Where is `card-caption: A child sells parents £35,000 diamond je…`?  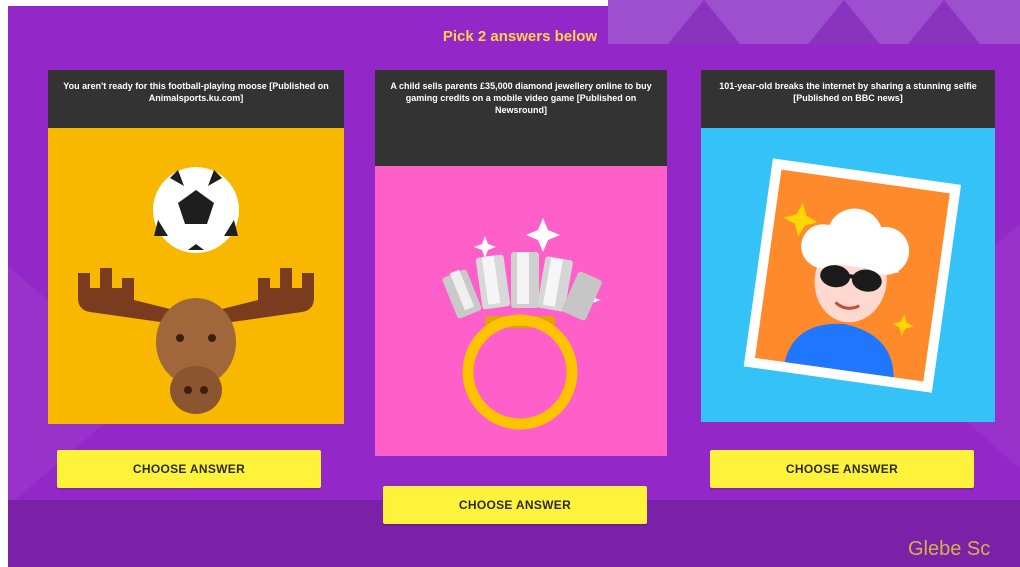 card-caption: A child sells parents £35,000 diamond je… is located at coordinates (521, 98).